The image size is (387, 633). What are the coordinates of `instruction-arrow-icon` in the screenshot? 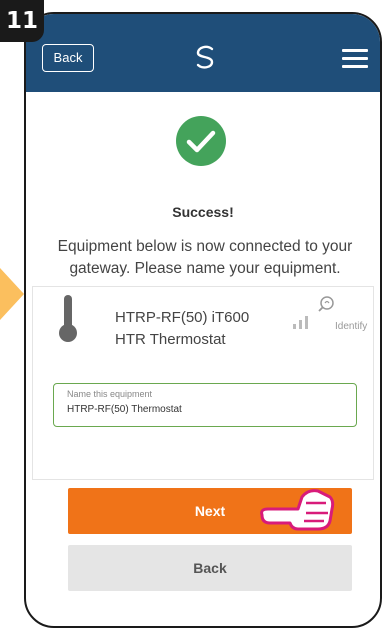 It's located at (12, 294).